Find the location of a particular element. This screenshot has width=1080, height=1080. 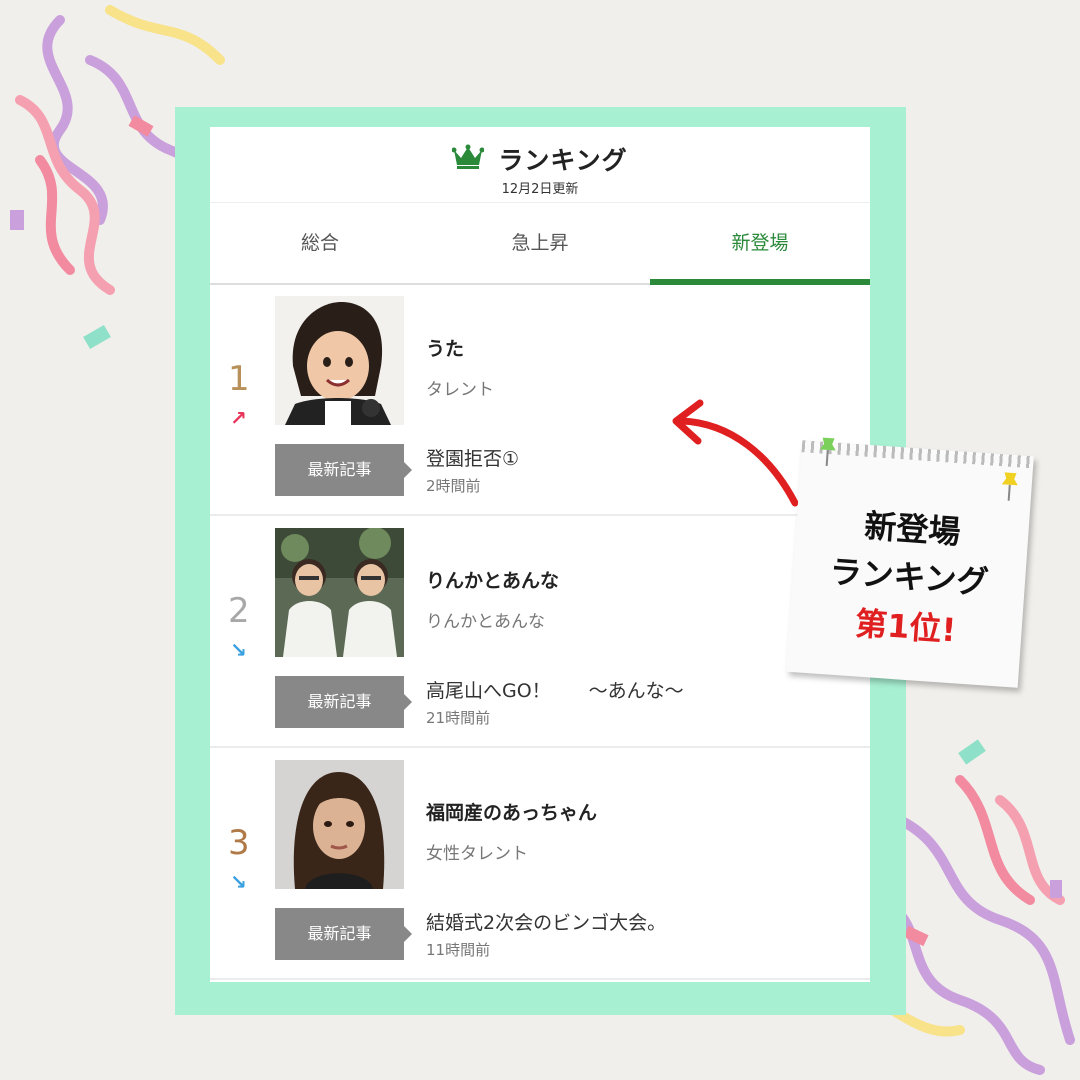

talent-name: 福岡産のあっちゃん is located at coordinates (511, 811).